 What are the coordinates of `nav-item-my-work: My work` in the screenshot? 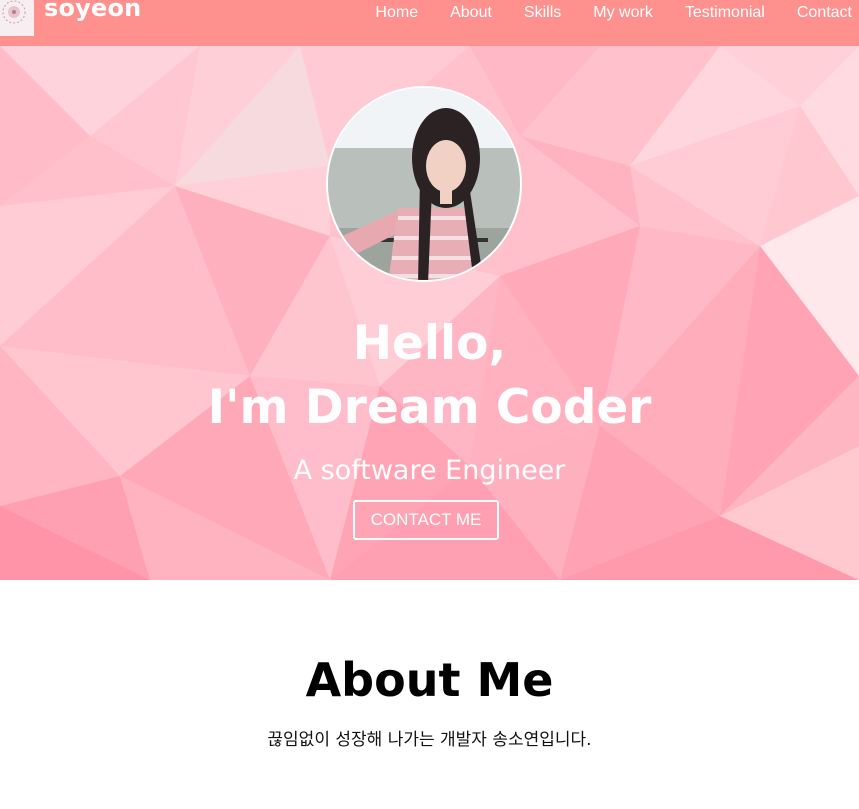 It's located at (623, 13).